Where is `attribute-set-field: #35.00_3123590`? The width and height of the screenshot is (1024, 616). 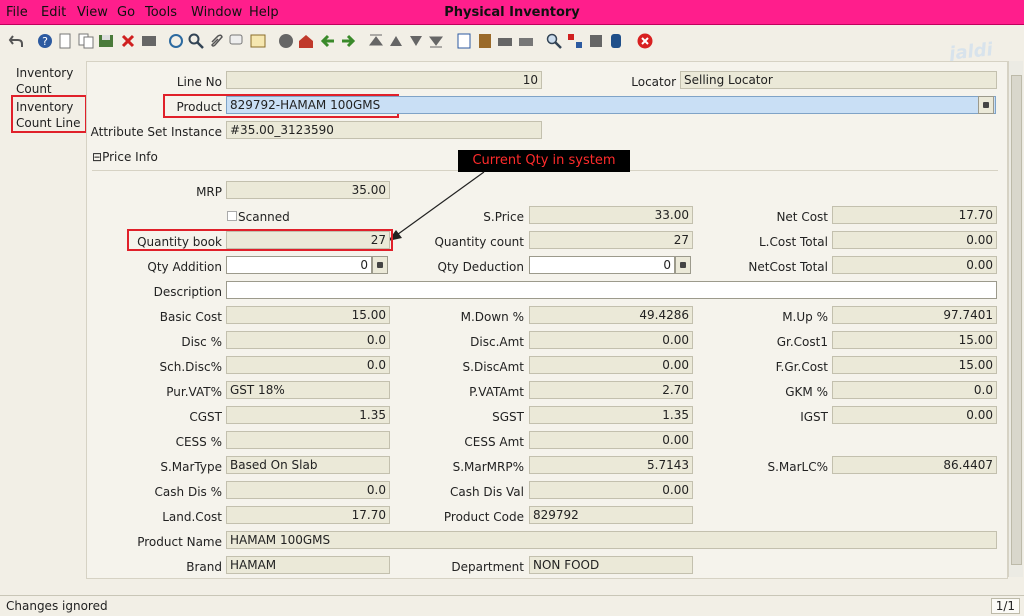 attribute-set-field: #35.00_3123590 is located at coordinates (384, 130).